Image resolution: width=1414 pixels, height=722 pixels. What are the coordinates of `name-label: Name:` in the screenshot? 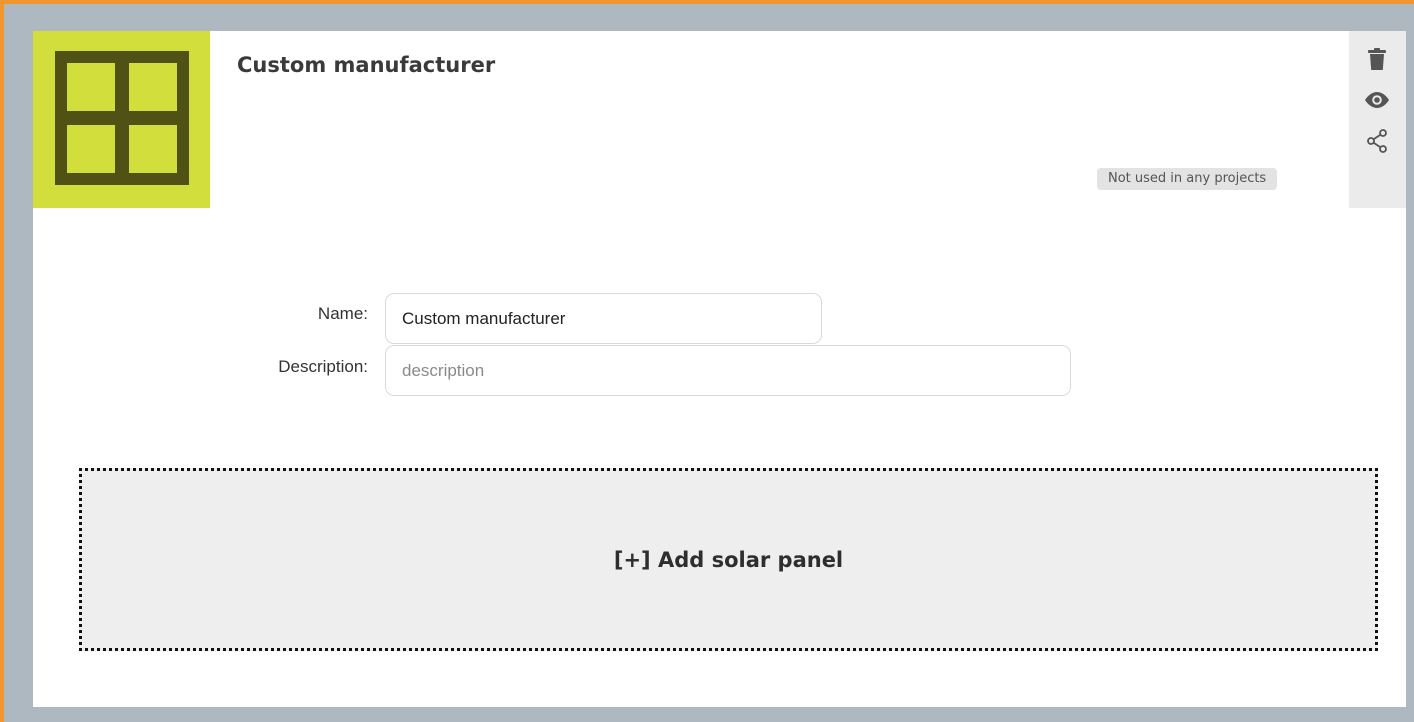 It's located at (342, 313).